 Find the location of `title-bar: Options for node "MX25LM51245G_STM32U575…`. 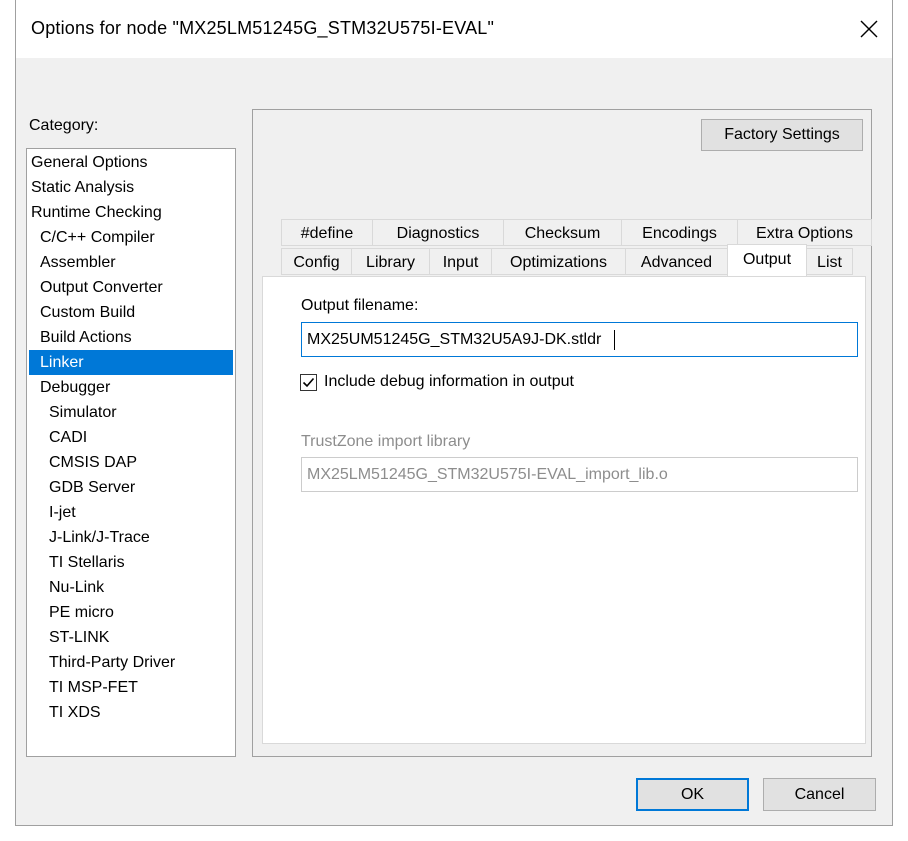

title-bar: Options for node "MX25LM51245G_STM32U575… is located at coordinates (454, 29).